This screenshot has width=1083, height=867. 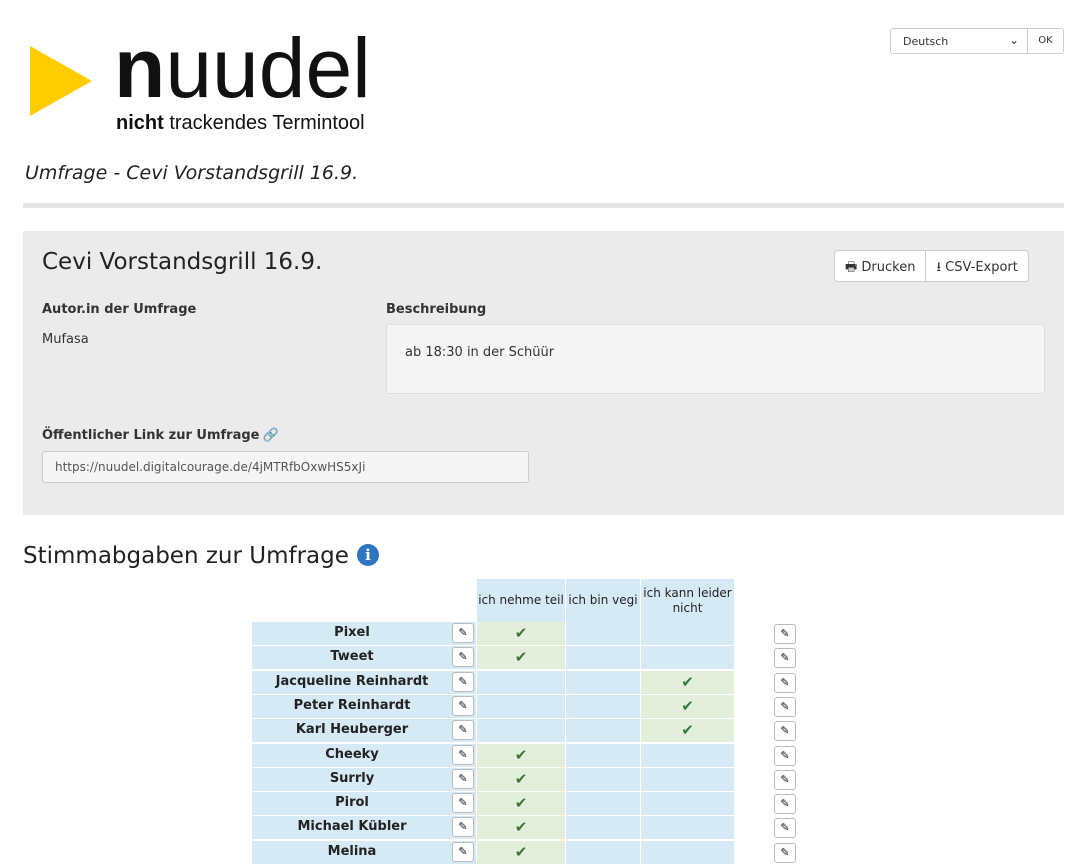 I want to click on vote-row: Pirol ✎ ✔ ✎, so click(x=524, y=804).